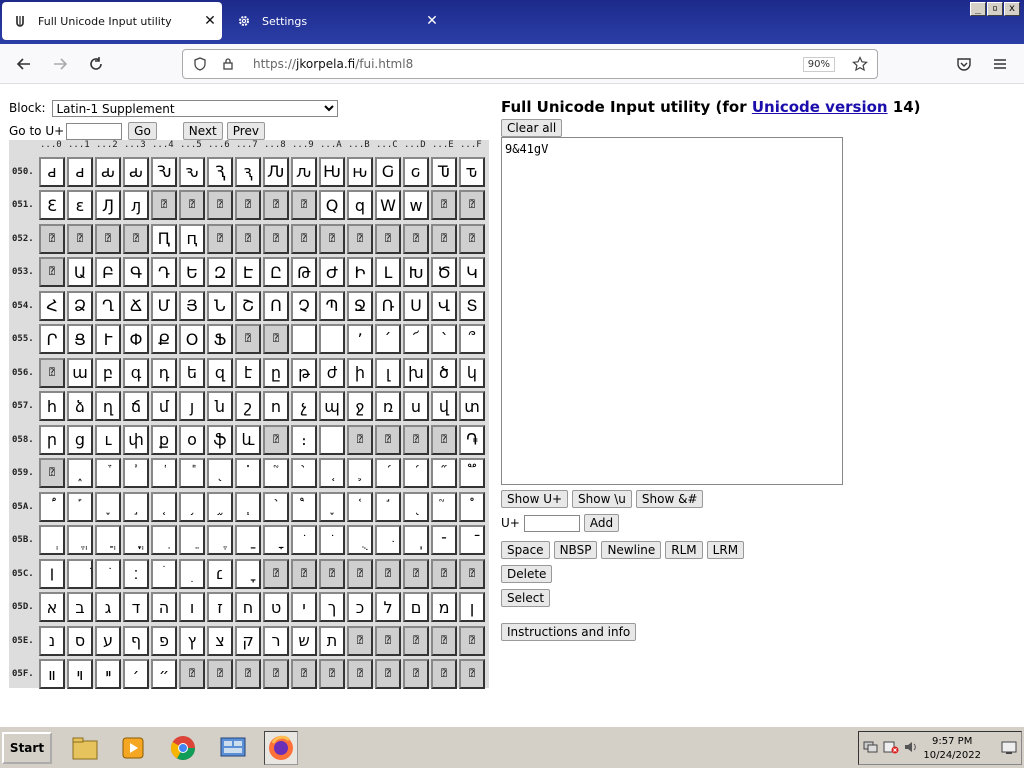 The image size is (1024, 768). What do you see at coordinates (416, 171) in the screenshot?
I see `char-cell: ԍ` at bounding box center [416, 171].